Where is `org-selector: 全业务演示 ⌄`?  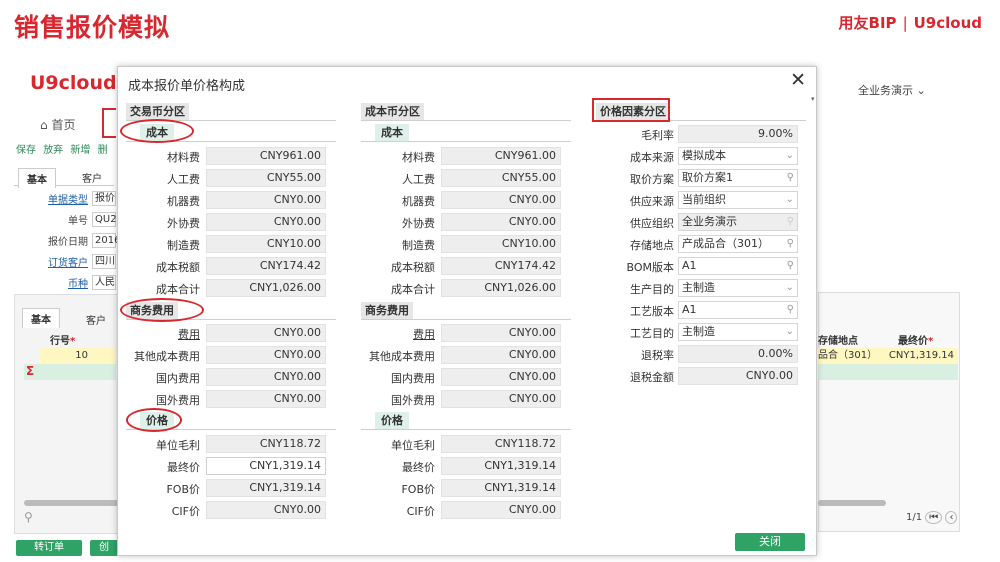 org-selector: 全业务演示 ⌄ is located at coordinates (892, 90).